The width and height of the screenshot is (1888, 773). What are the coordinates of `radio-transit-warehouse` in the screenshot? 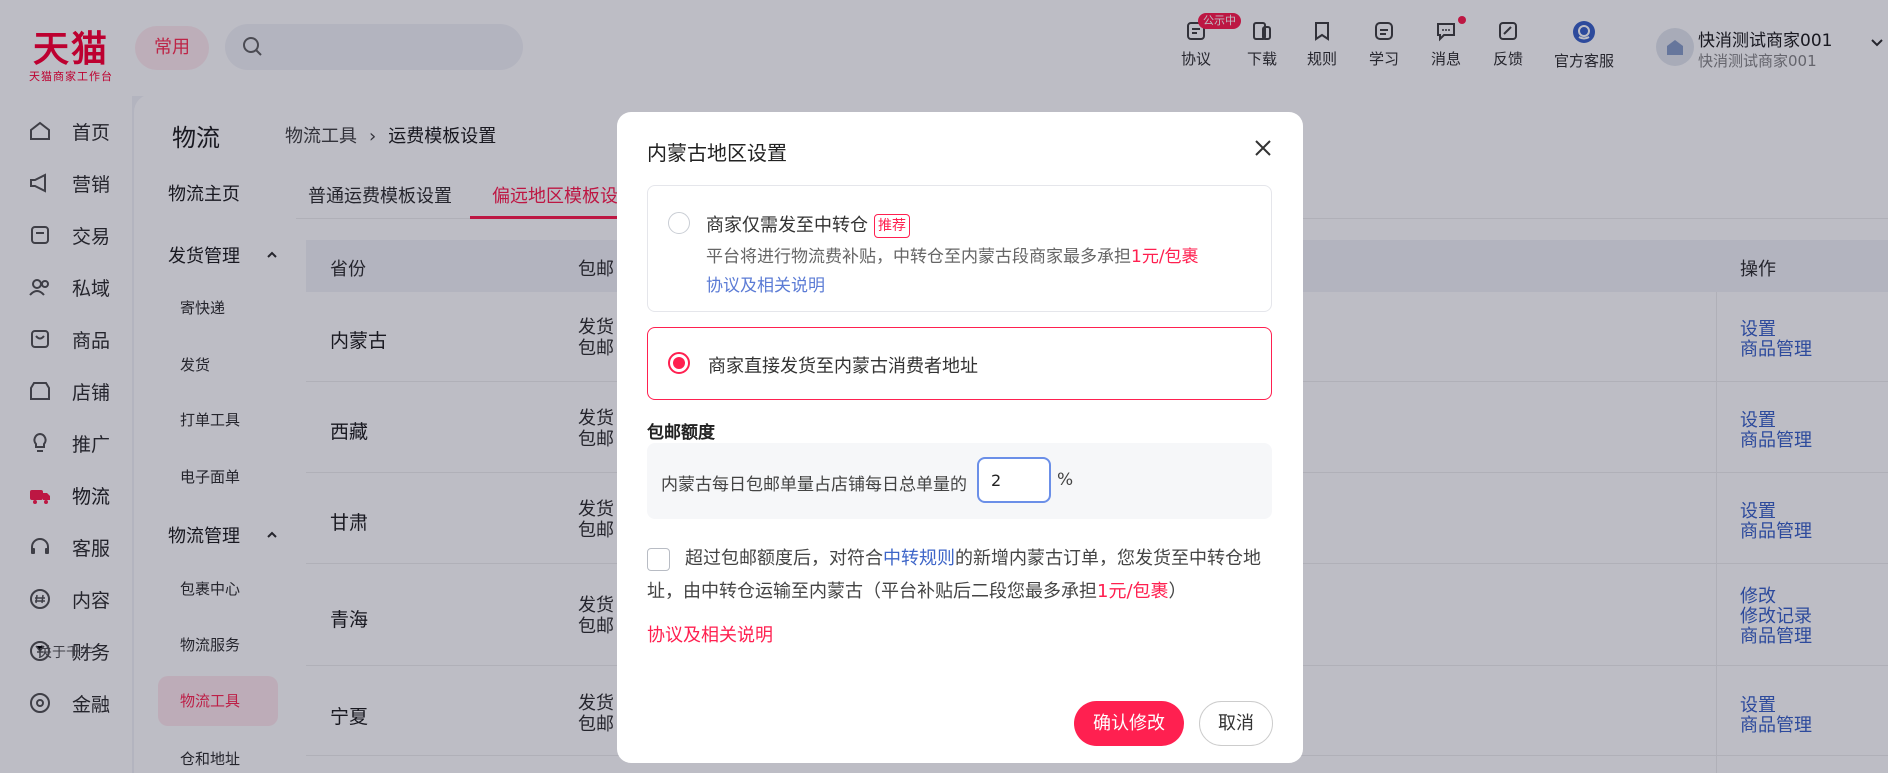 It's located at (679, 223).